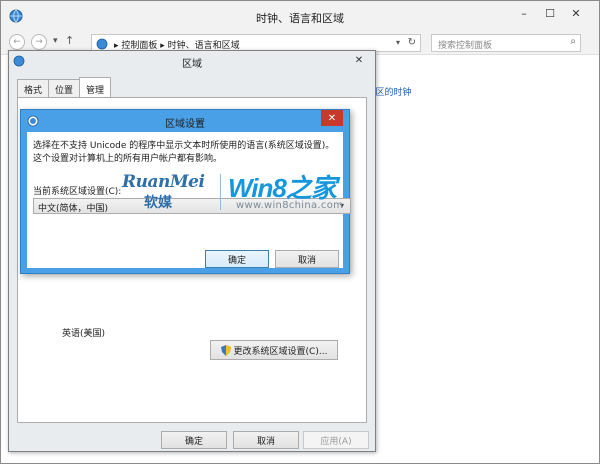 This screenshot has width=600, height=464. What do you see at coordinates (341, 205) in the screenshot?
I see `chevron-down-icon: ▾` at bounding box center [341, 205].